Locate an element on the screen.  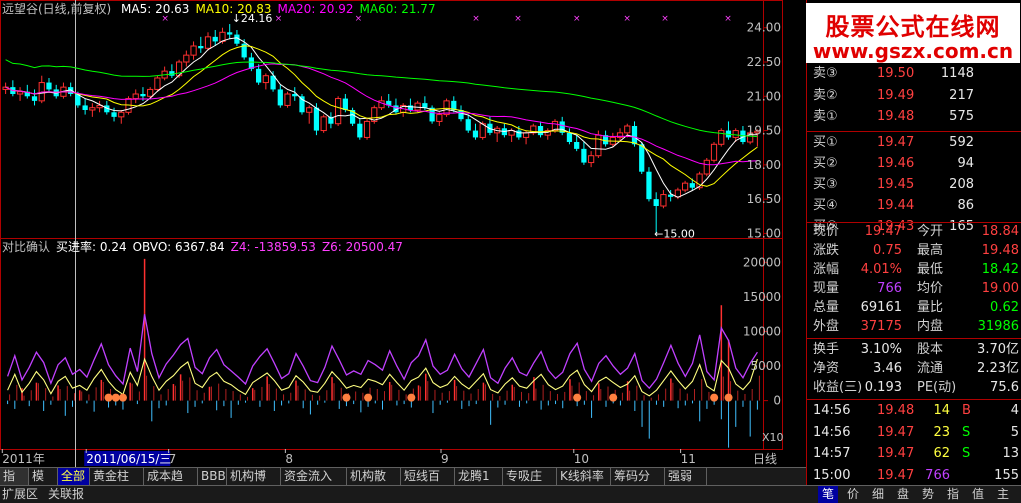
indicator-tab: 机构博奕 is located at coordinates (254, 484).